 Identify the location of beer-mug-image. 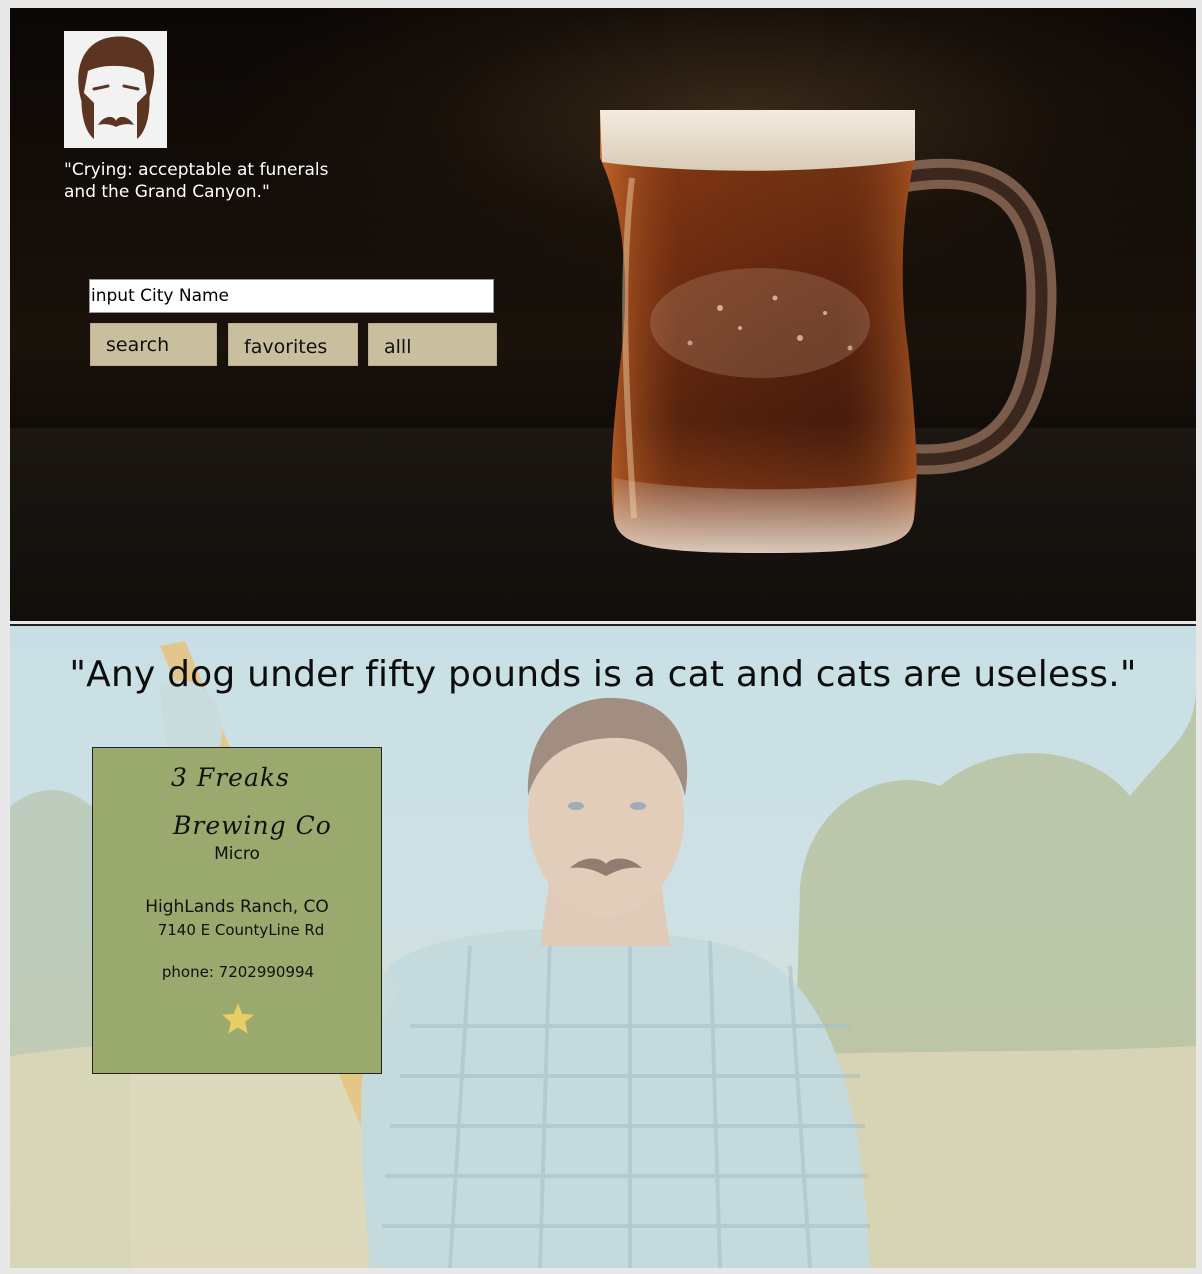
(828, 331).